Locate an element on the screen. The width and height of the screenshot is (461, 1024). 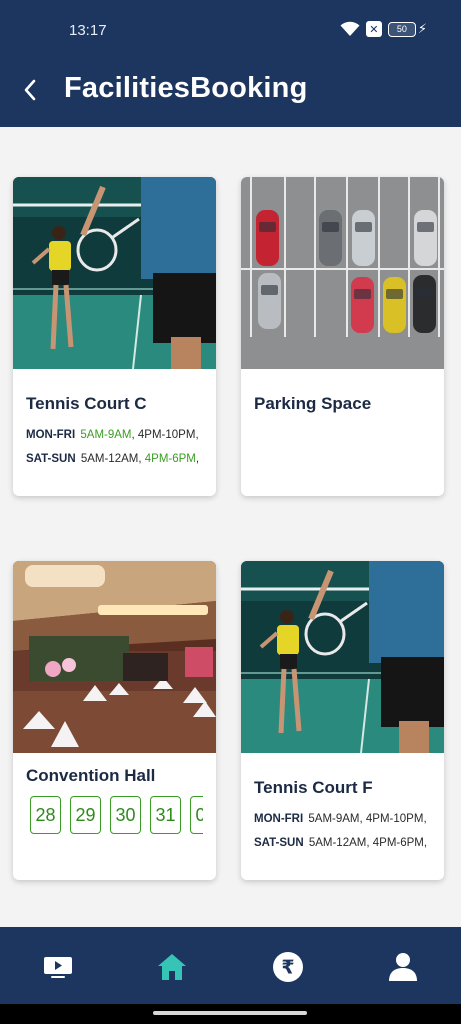
nav-payments: ₹ is located at coordinates (288, 967).